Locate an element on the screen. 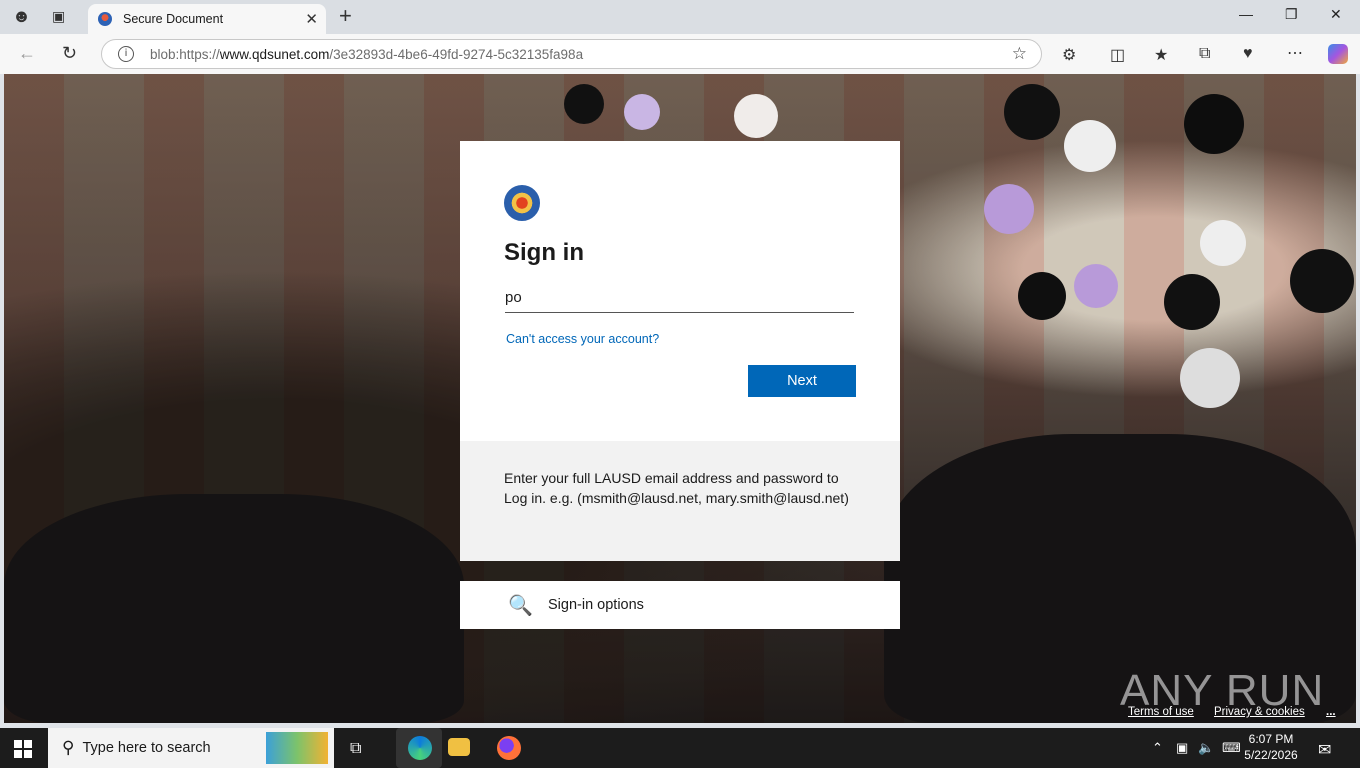  extensions-icon: ⚙ is located at coordinates (1069, 55).